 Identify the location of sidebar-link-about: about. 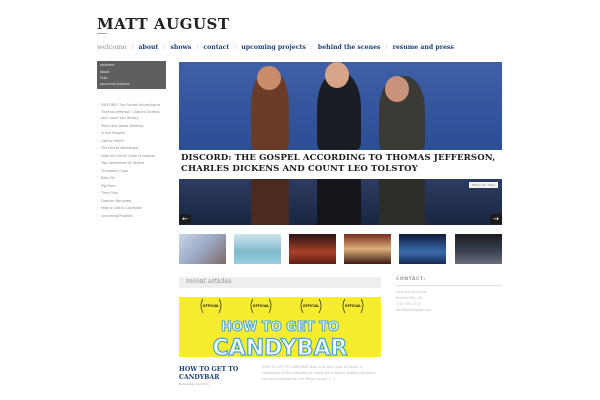
(104, 72).